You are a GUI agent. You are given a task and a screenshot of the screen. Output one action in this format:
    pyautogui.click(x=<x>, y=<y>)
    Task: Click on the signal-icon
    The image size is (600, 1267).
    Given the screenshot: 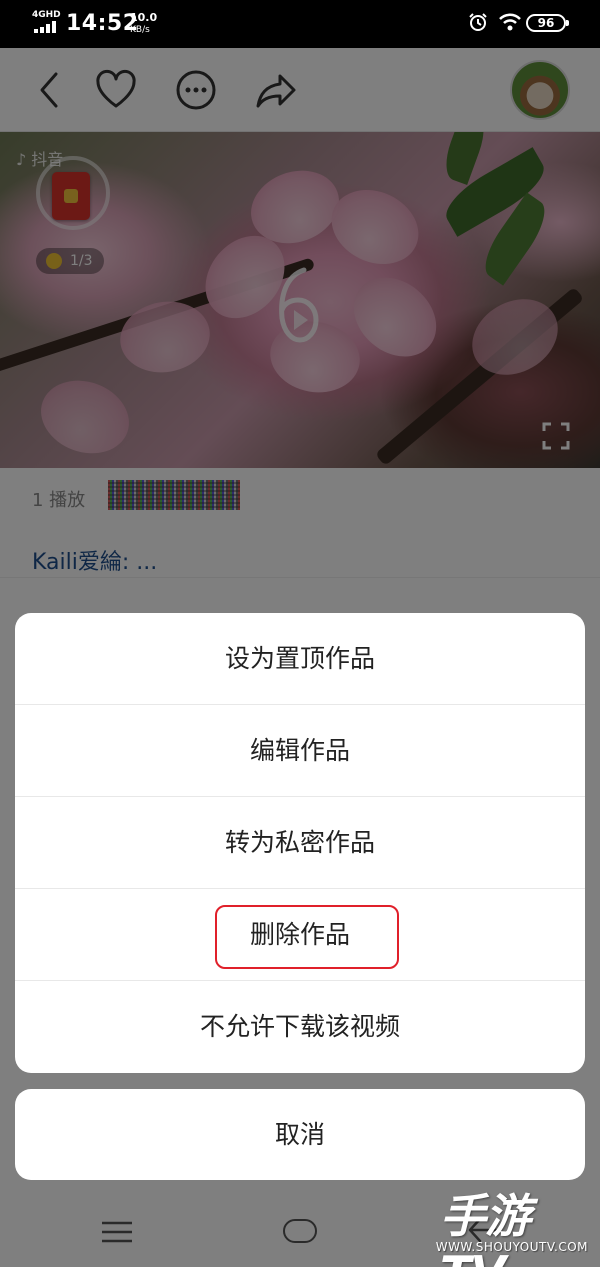 What is the action you would take?
    pyautogui.click(x=46, y=27)
    